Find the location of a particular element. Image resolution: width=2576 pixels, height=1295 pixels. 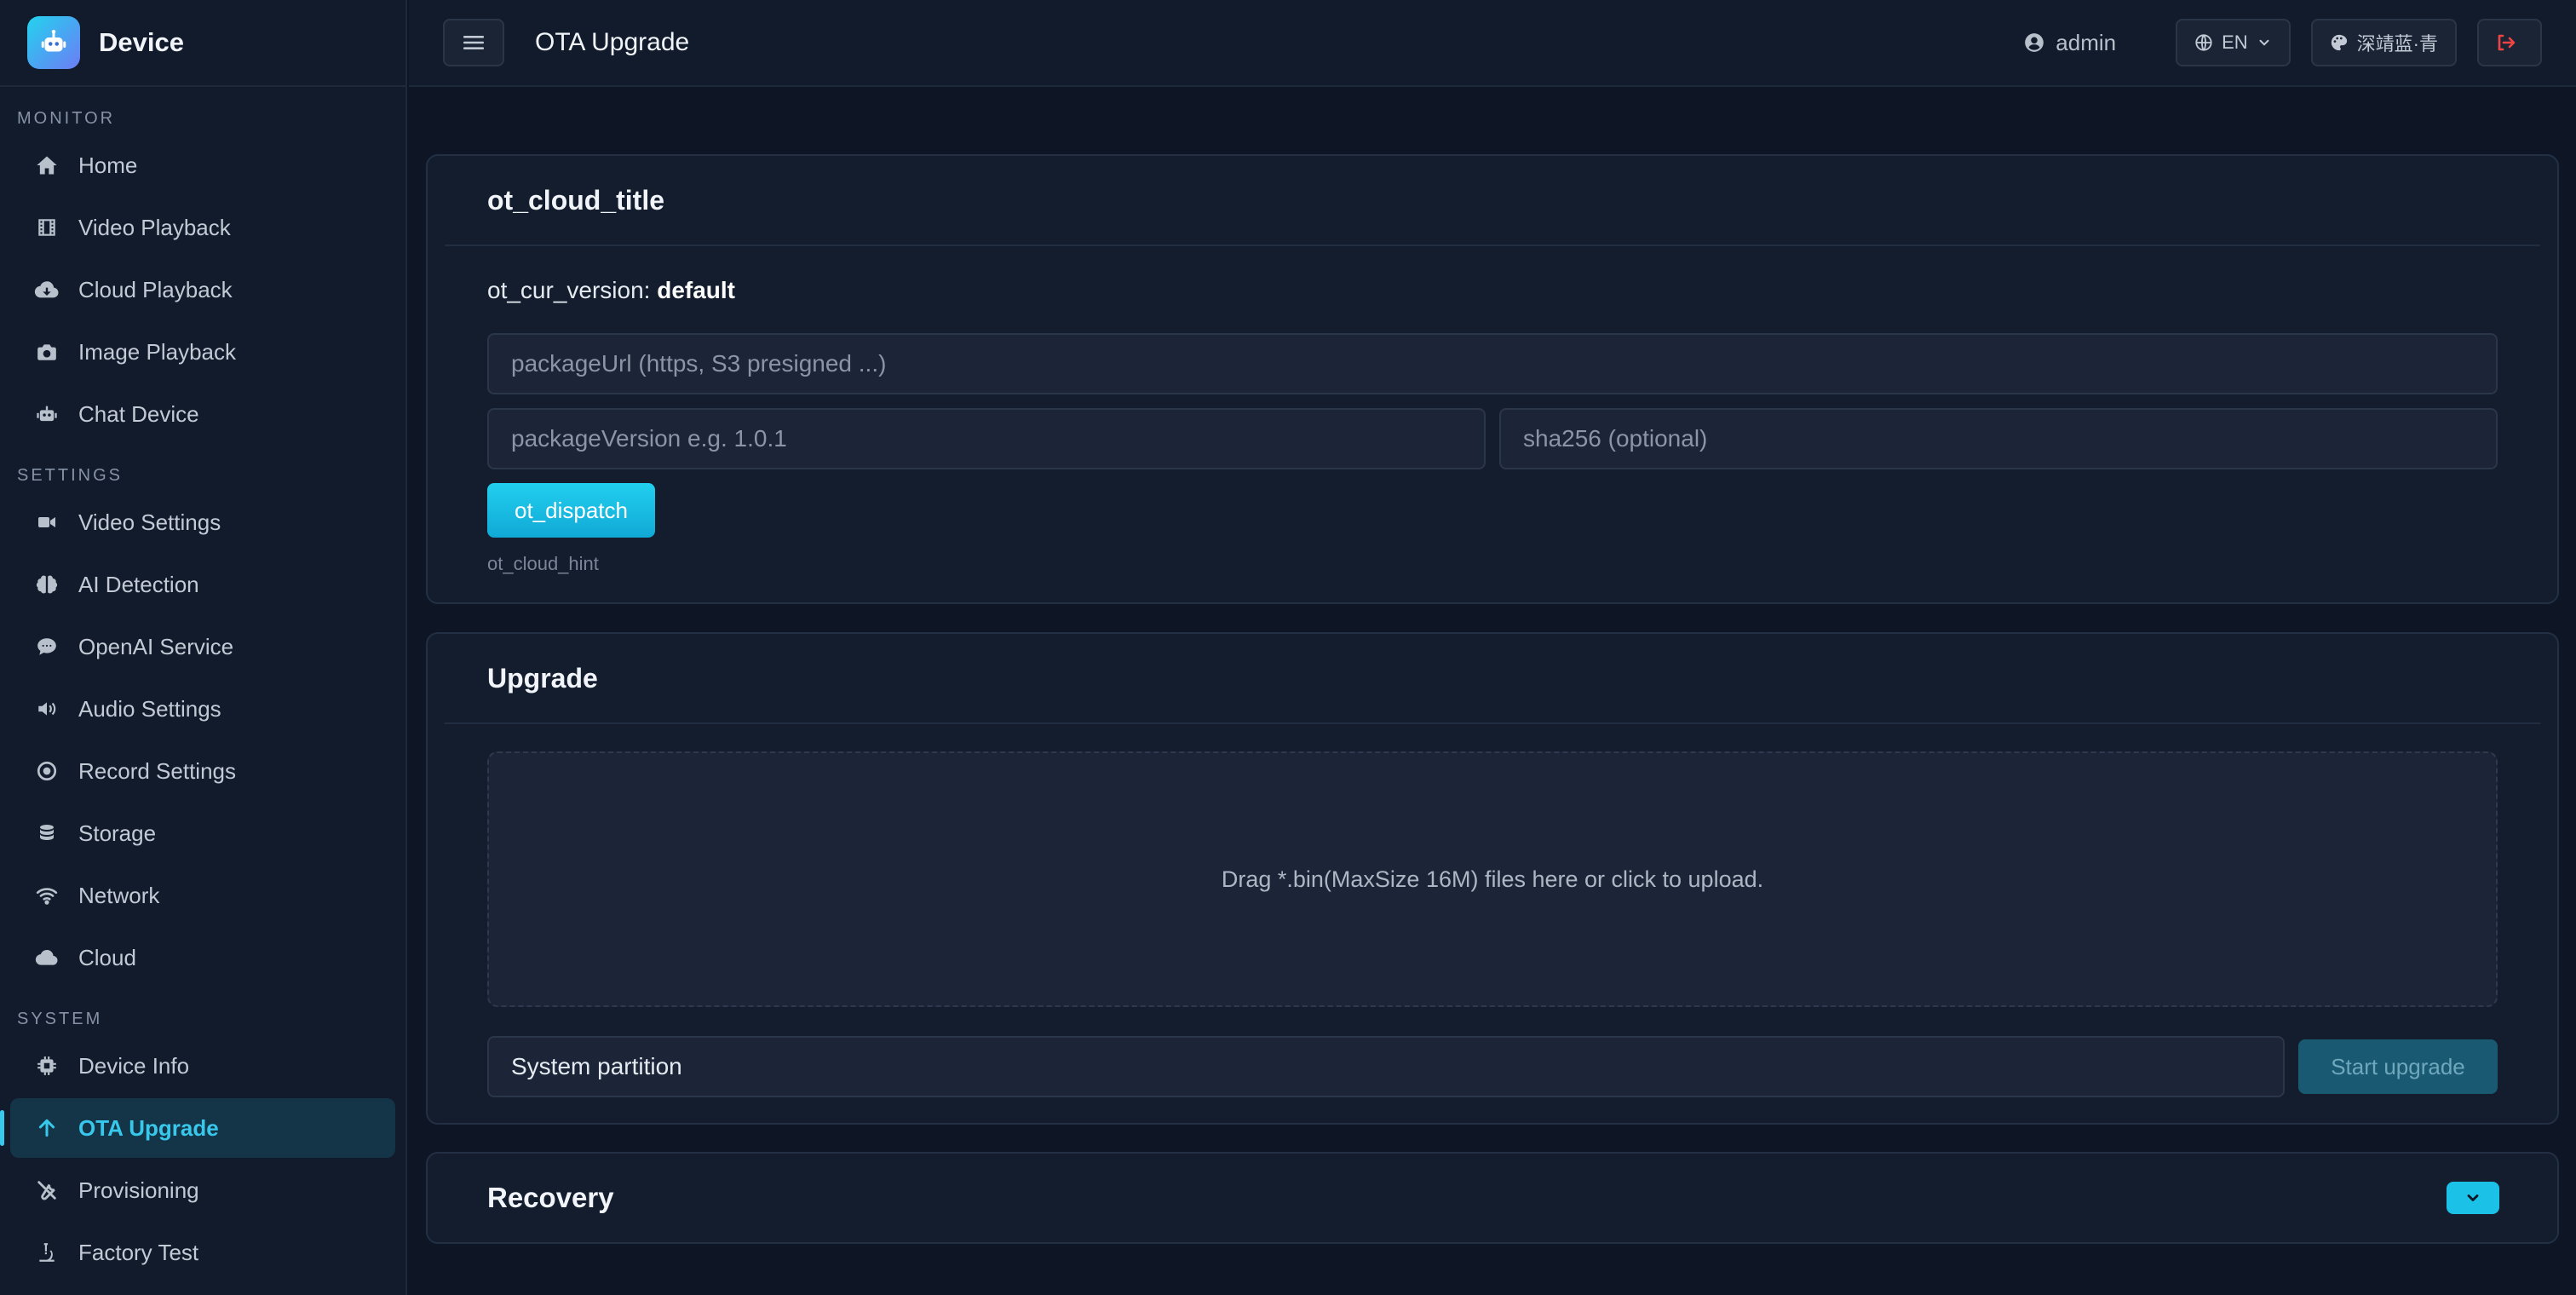

menu-toggle-button is located at coordinates (474, 42).